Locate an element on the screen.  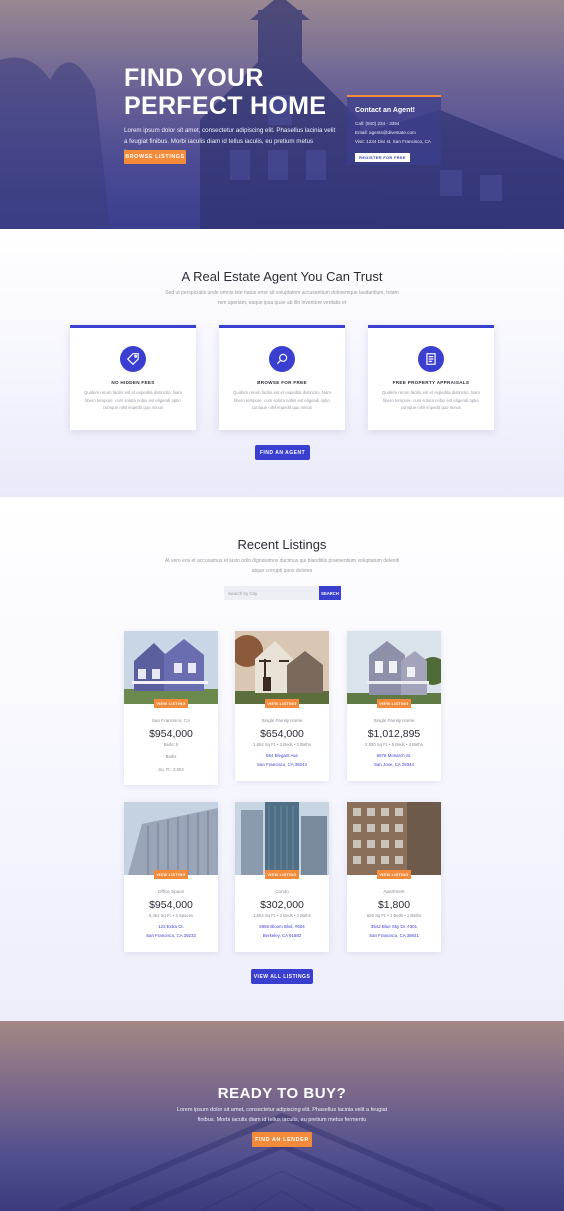
listing-address-line1: 3542 Blue Sky Dr. #301 is located at coordinates (394, 926).